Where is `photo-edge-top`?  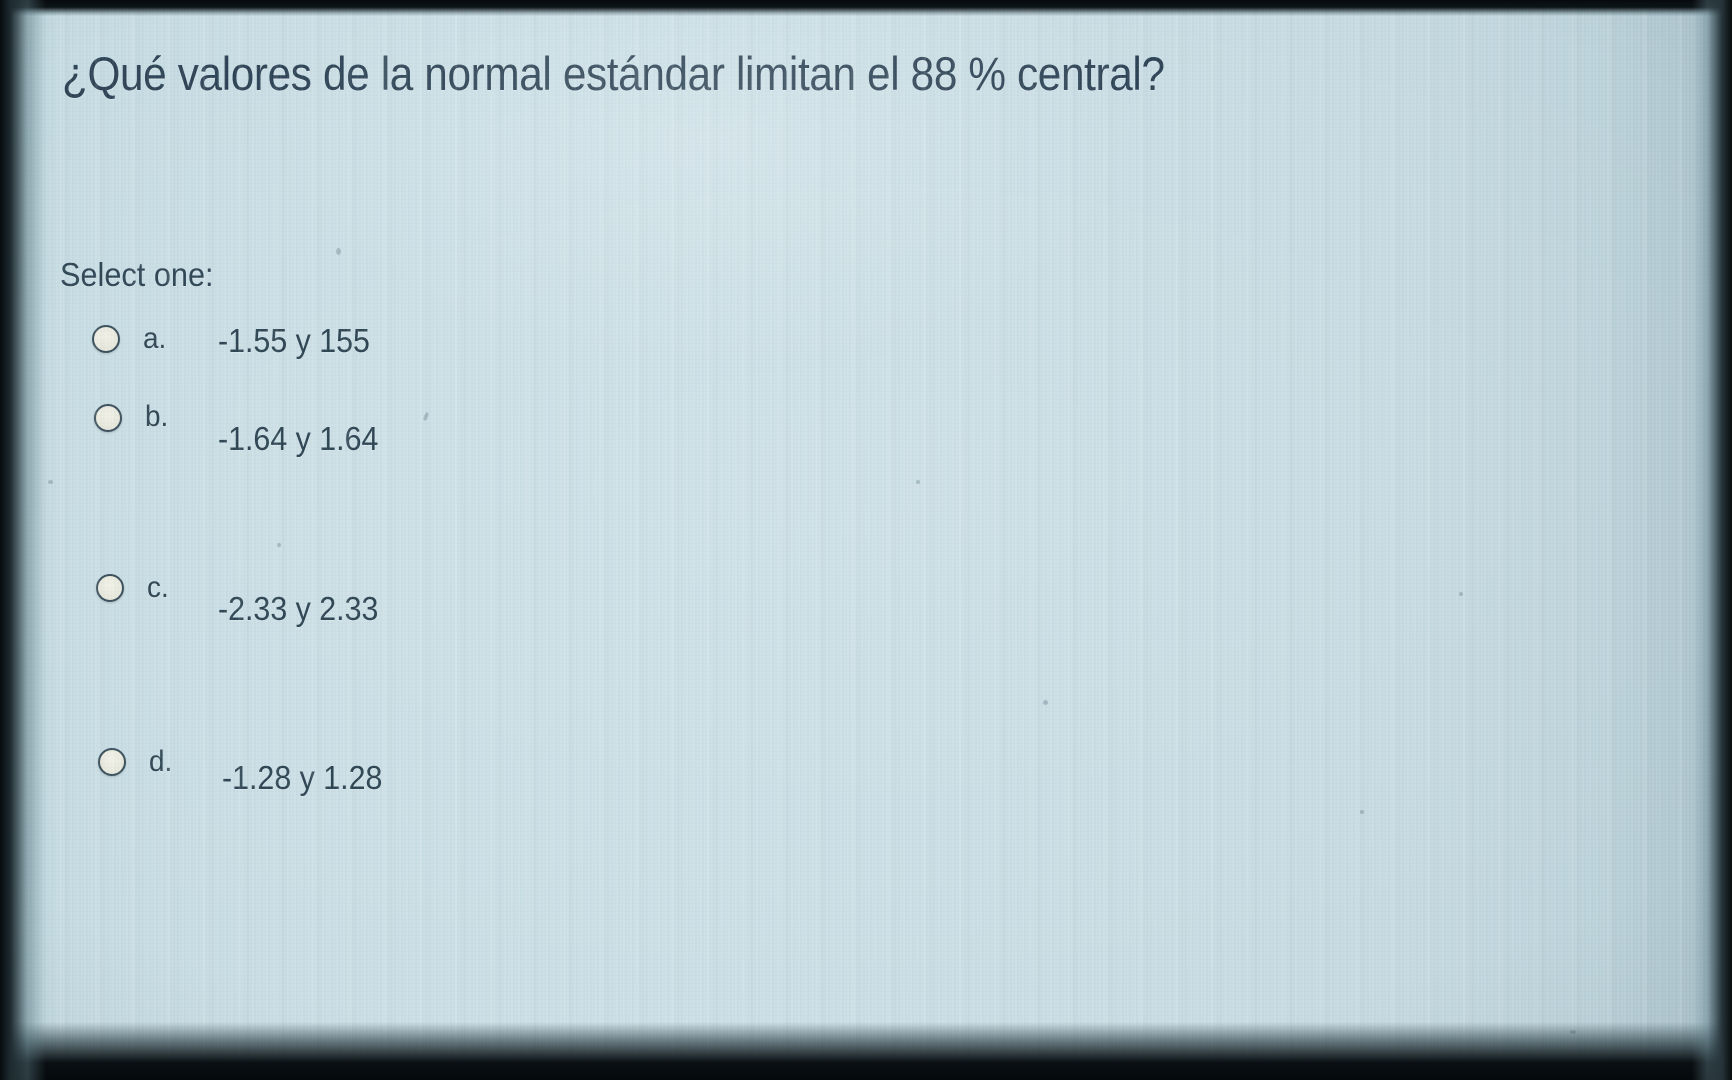 photo-edge-top is located at coordinates (866, 8).